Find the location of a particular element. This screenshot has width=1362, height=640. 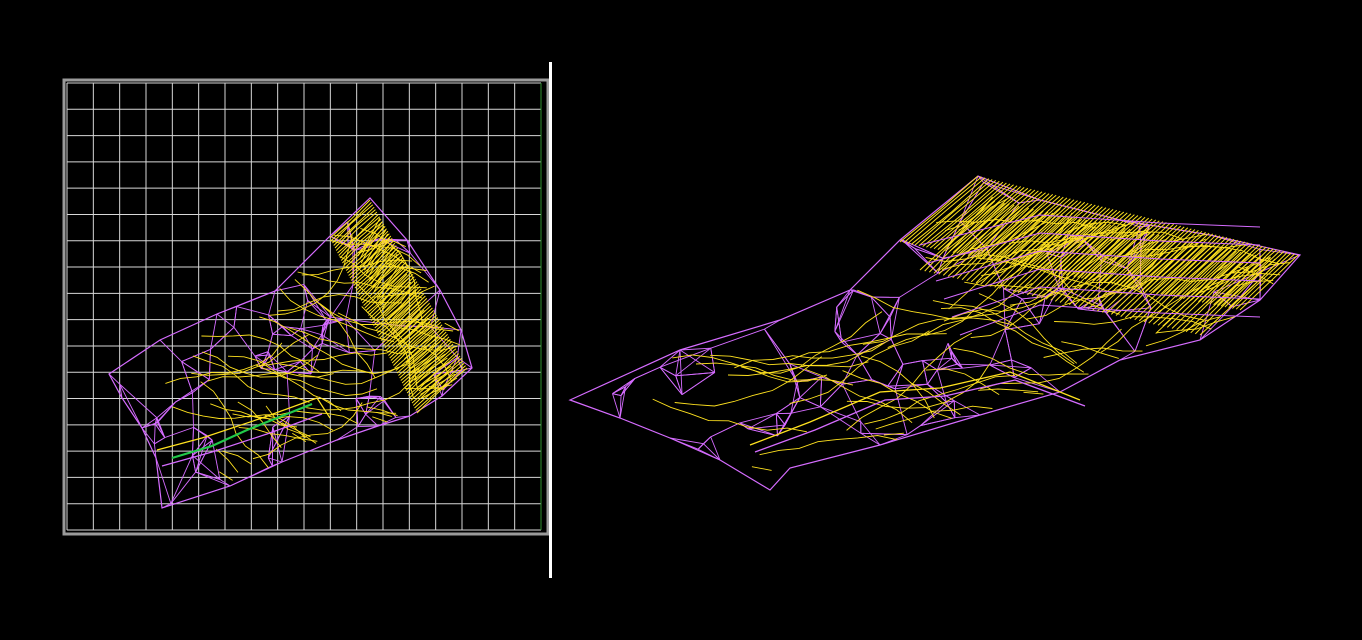

viewport-divider is located at coordinates (550, 320).